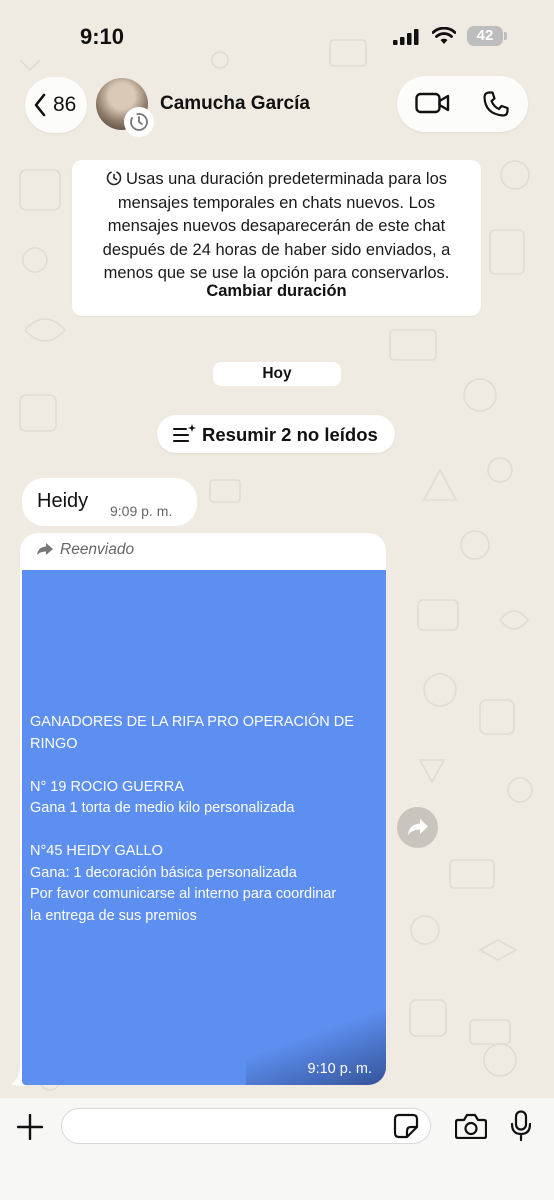  I want to click on cellular-signal-icon, so click(406, 37).